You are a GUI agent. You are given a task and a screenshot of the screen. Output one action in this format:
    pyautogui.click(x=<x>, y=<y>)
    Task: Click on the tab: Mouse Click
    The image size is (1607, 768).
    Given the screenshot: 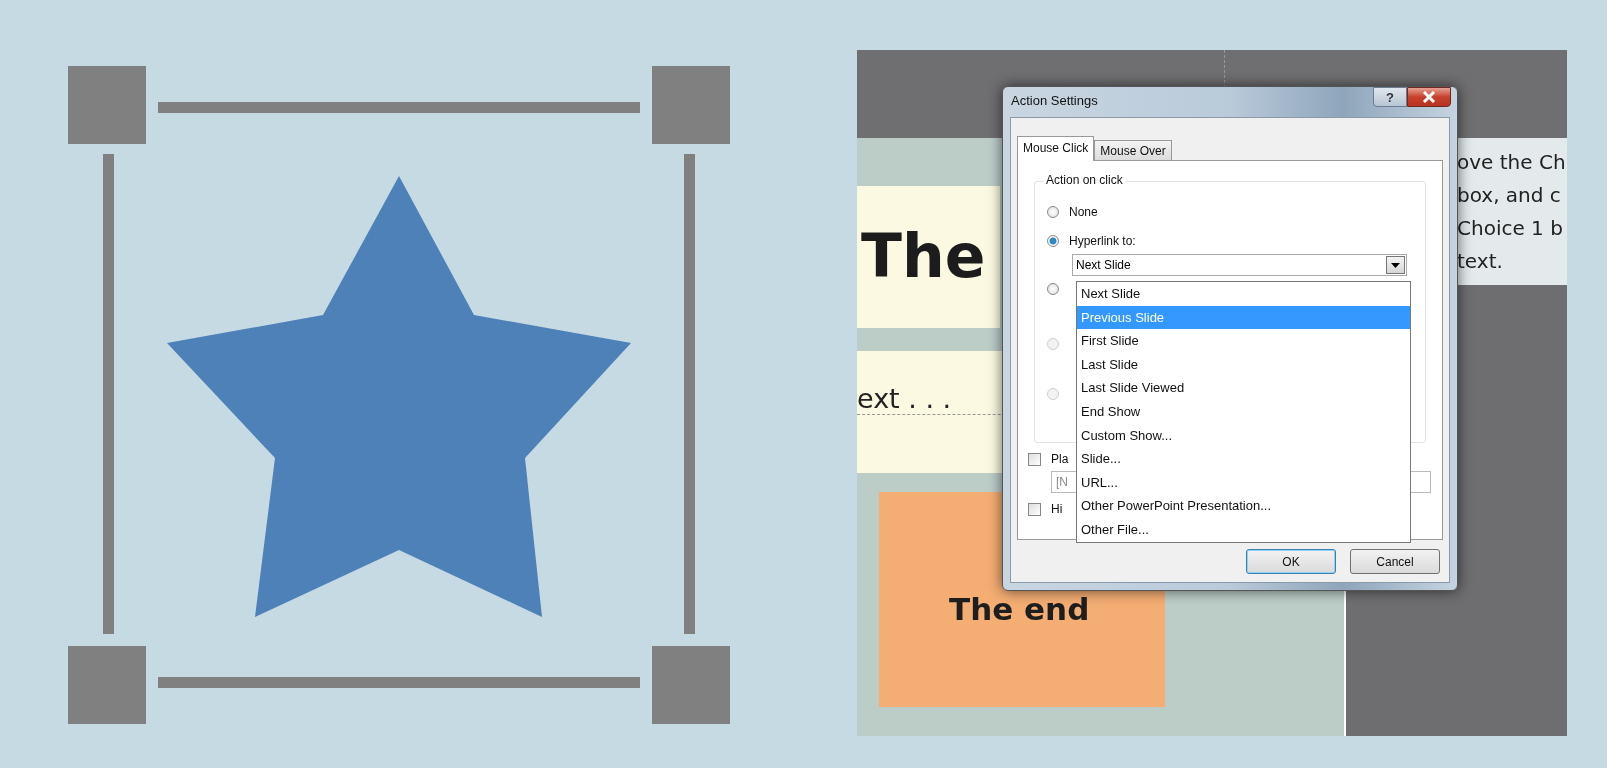 What is the action you would take?
    pyautogui.click(x=1056, y=148)
    